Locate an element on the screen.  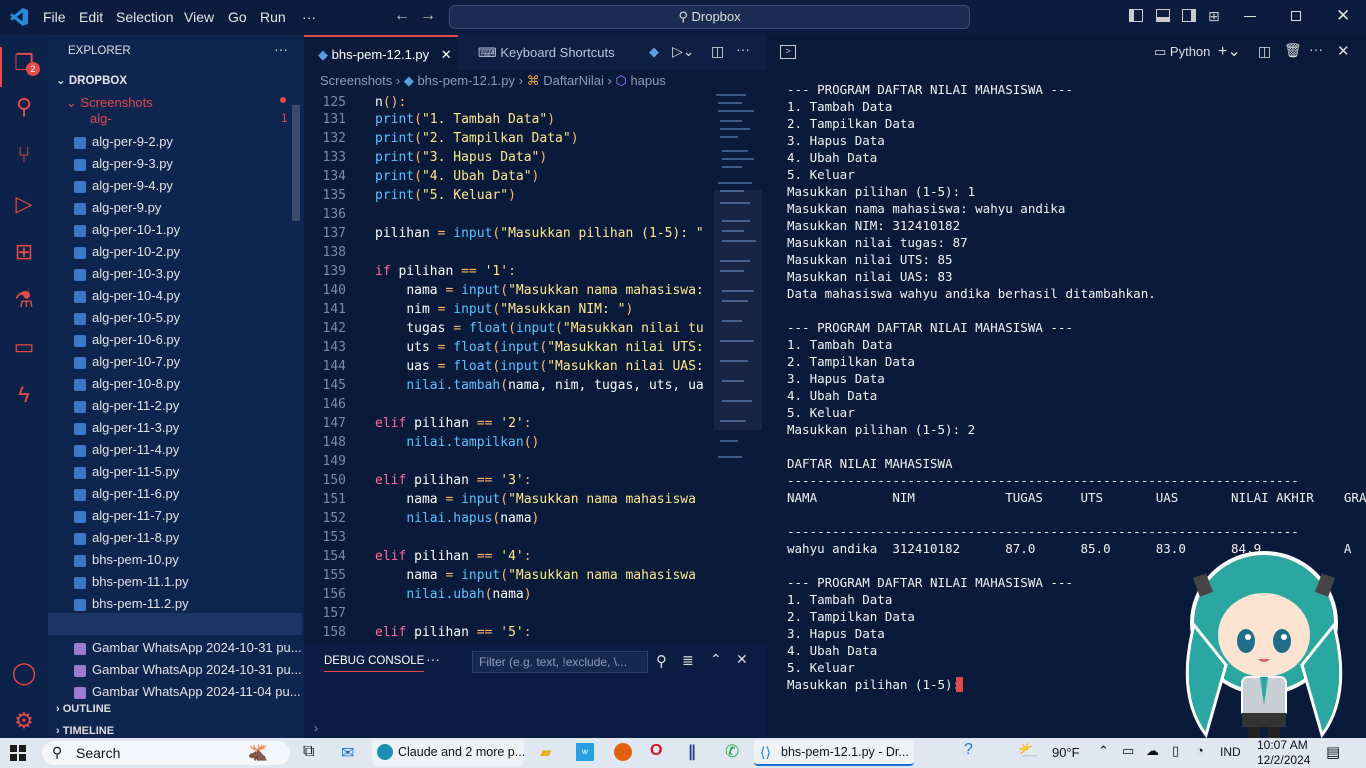
app-icon: w is located at coordinates (585, 752).